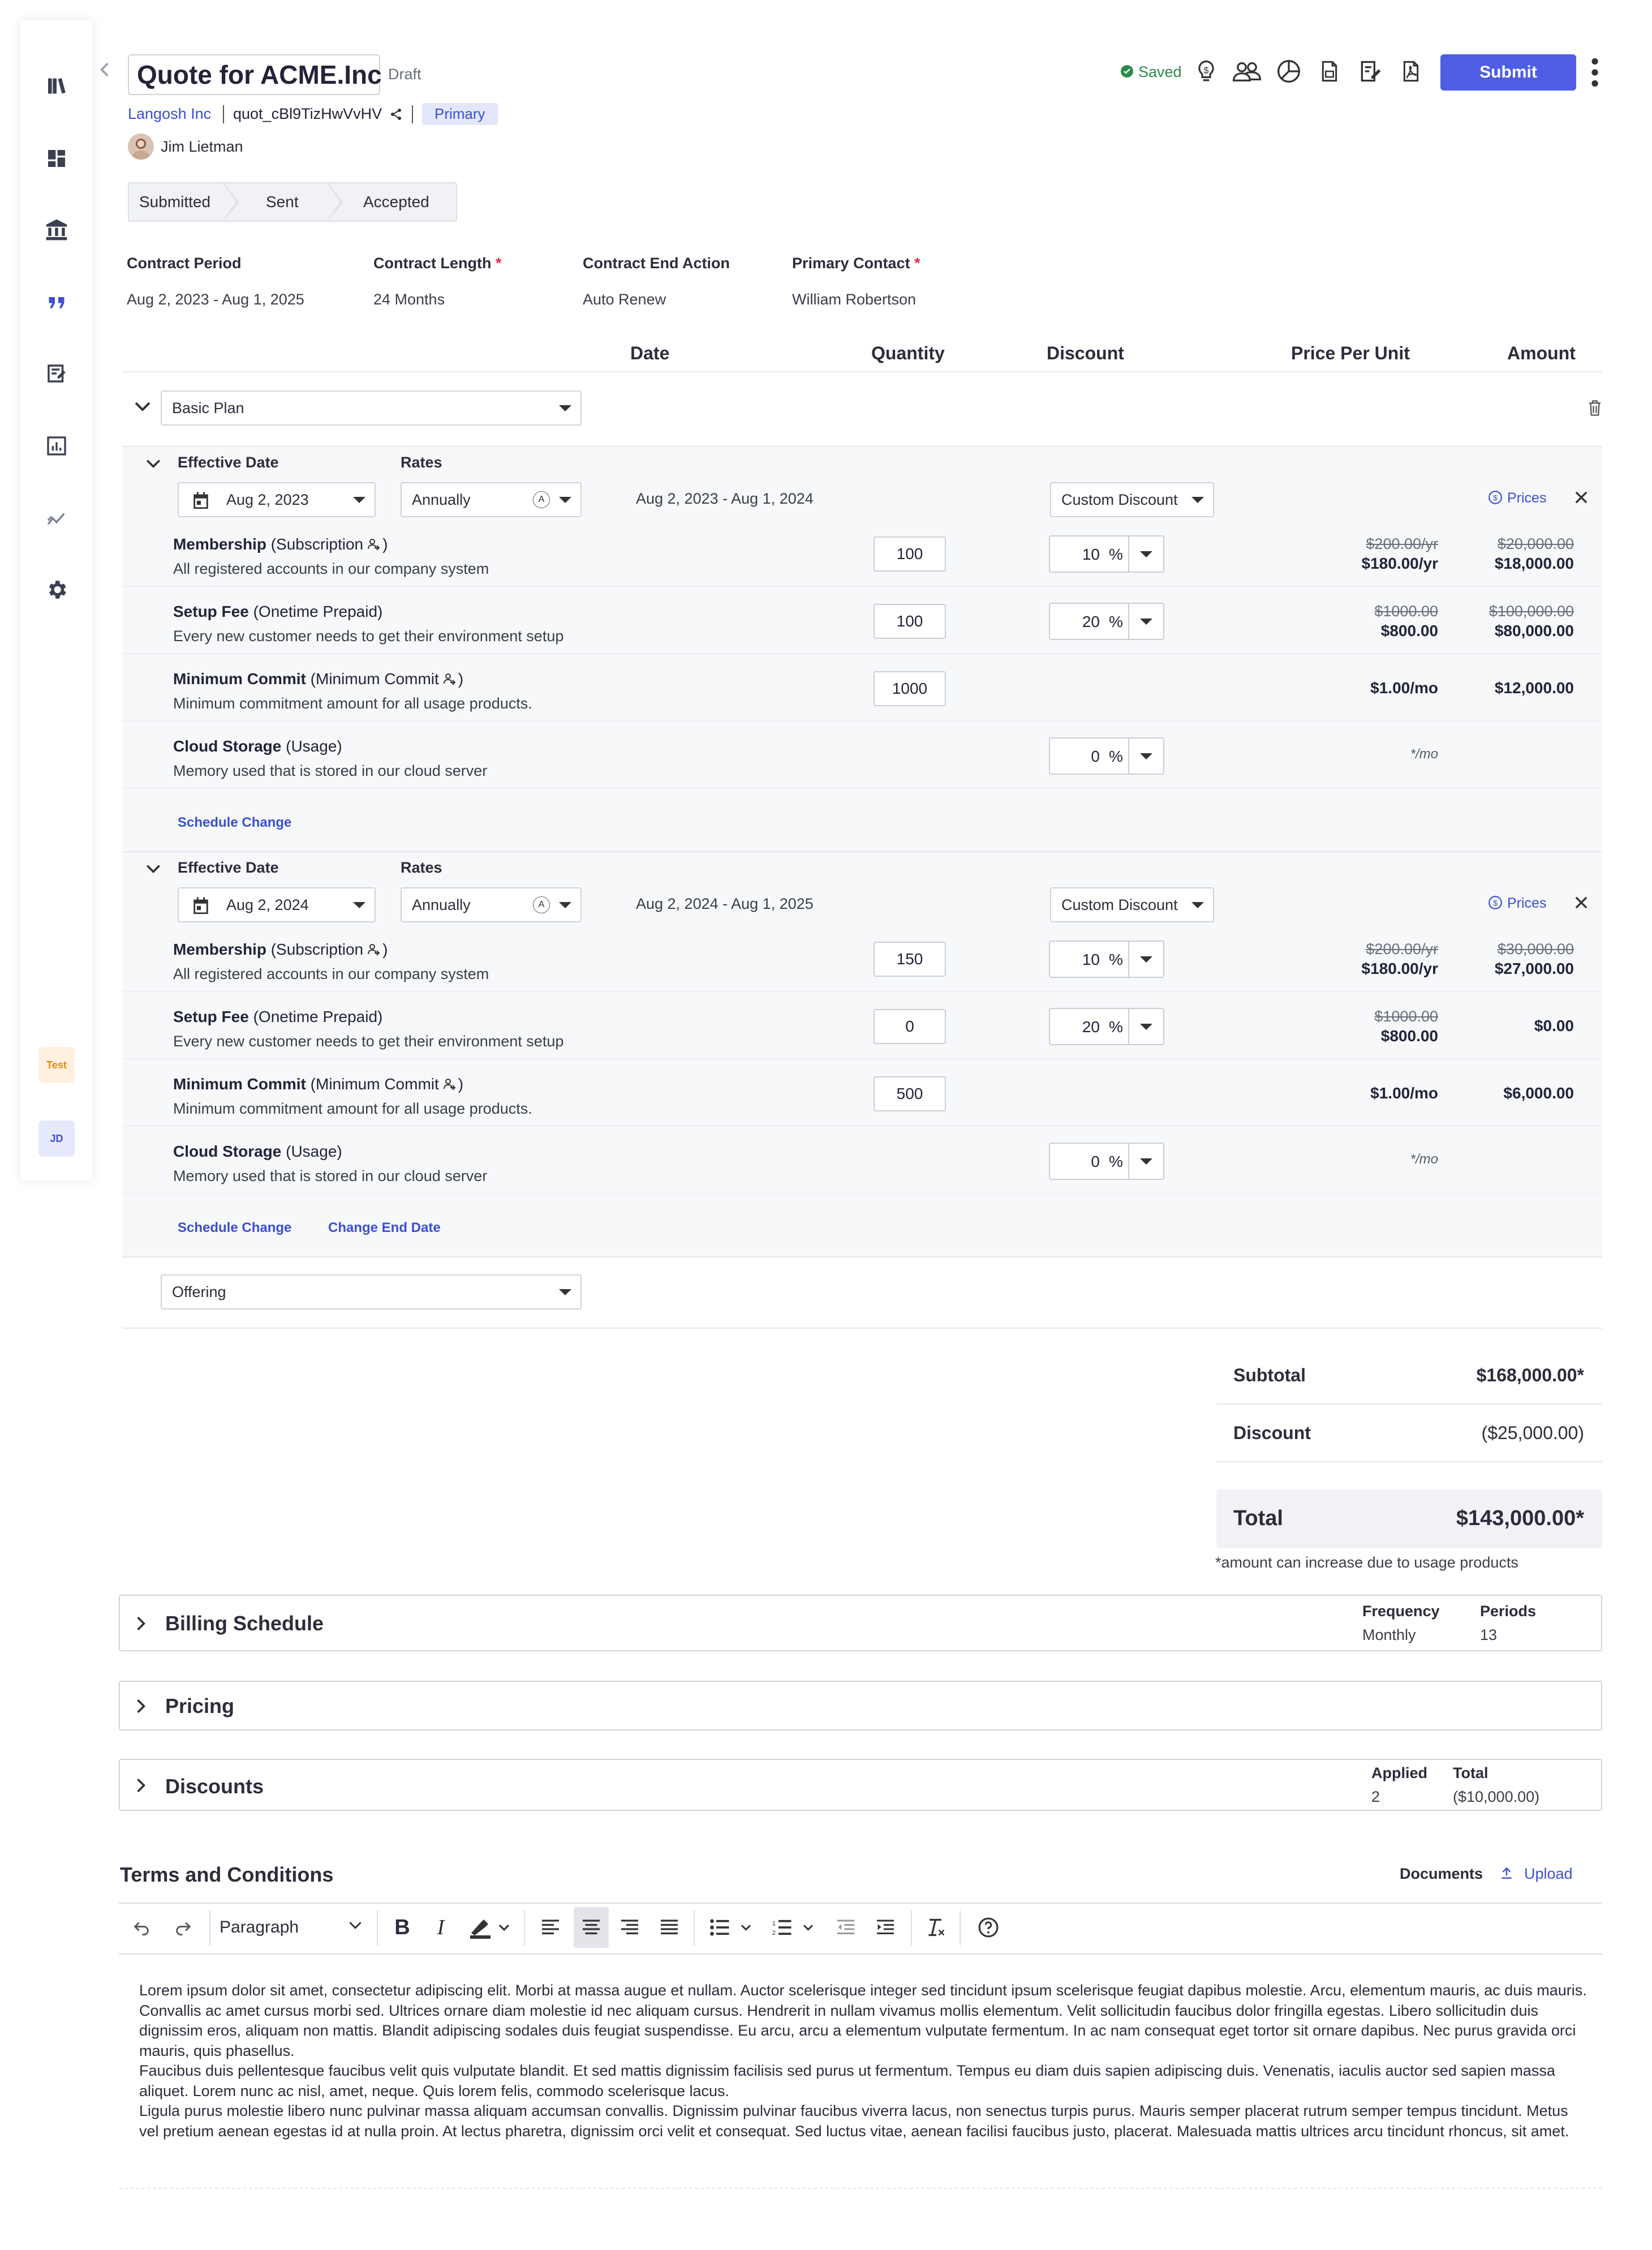 The height and width of the screenshot is (2250, 1652). Describe the element at coordinates (402, 1927) in the screenshot. I see `bold-icon: B` at that location.